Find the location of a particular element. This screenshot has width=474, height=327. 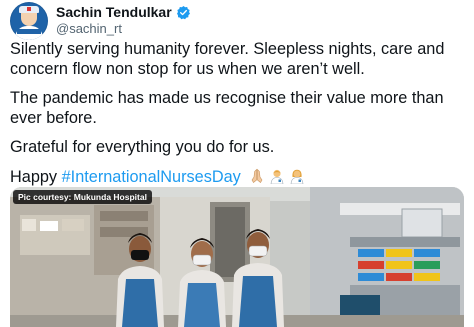

tweet-paragraph-3: Grateful for everything you do for us. is located at coordinates (142, 147).